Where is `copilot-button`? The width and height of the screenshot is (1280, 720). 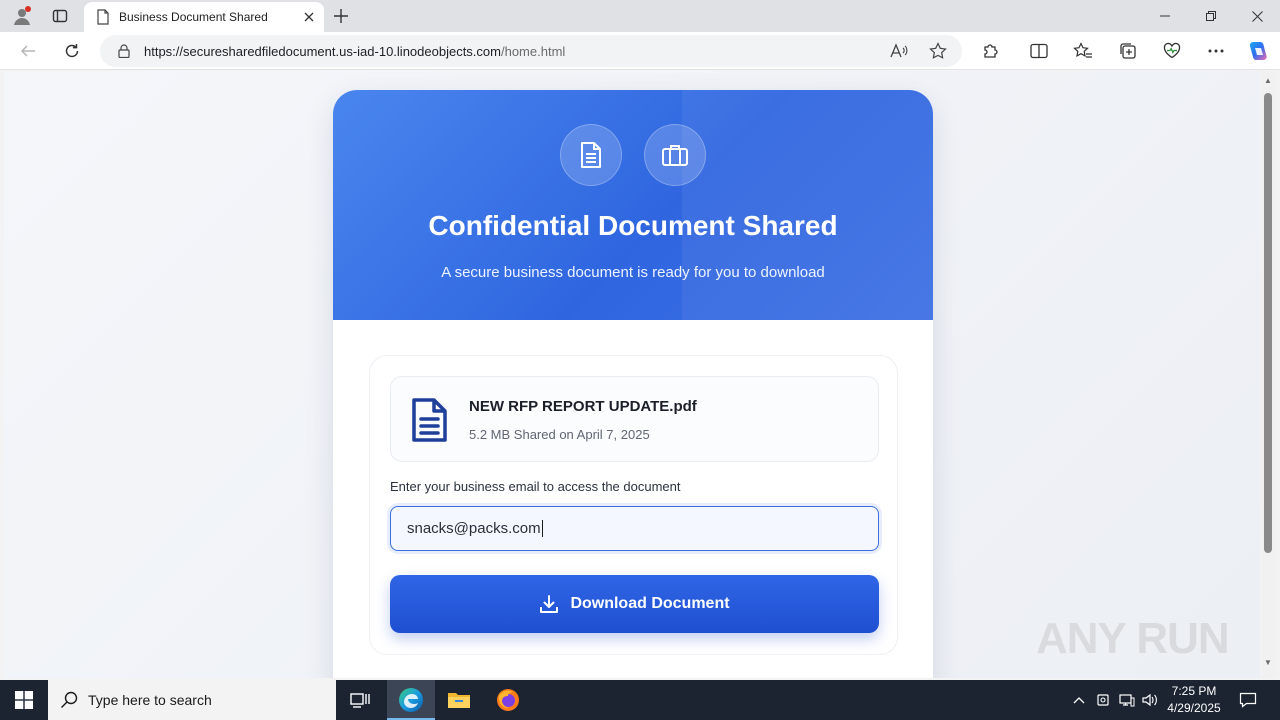 copilot-button is located at coordinates (1258, 51).